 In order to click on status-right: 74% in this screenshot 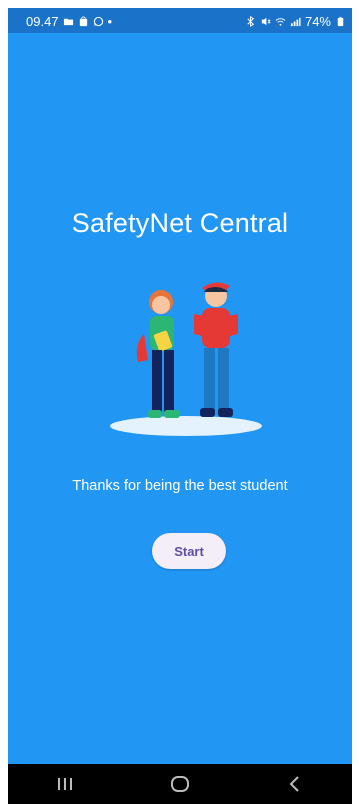, I will do `click(295, 21)`.